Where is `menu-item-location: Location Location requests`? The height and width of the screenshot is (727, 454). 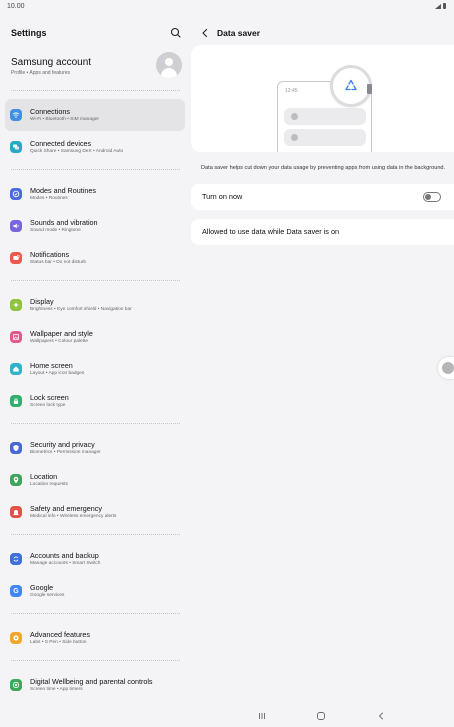
menu-item-location: Location Location requests is located at coordinates (95, 480).